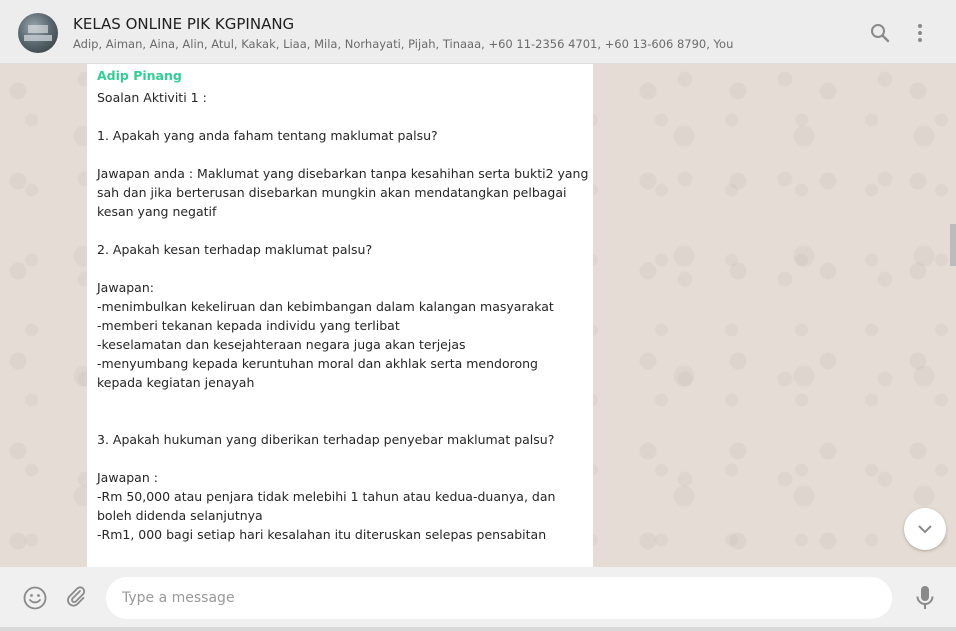 The image size is (956, 631). I want to click on attach-icon, so click(76, 597).